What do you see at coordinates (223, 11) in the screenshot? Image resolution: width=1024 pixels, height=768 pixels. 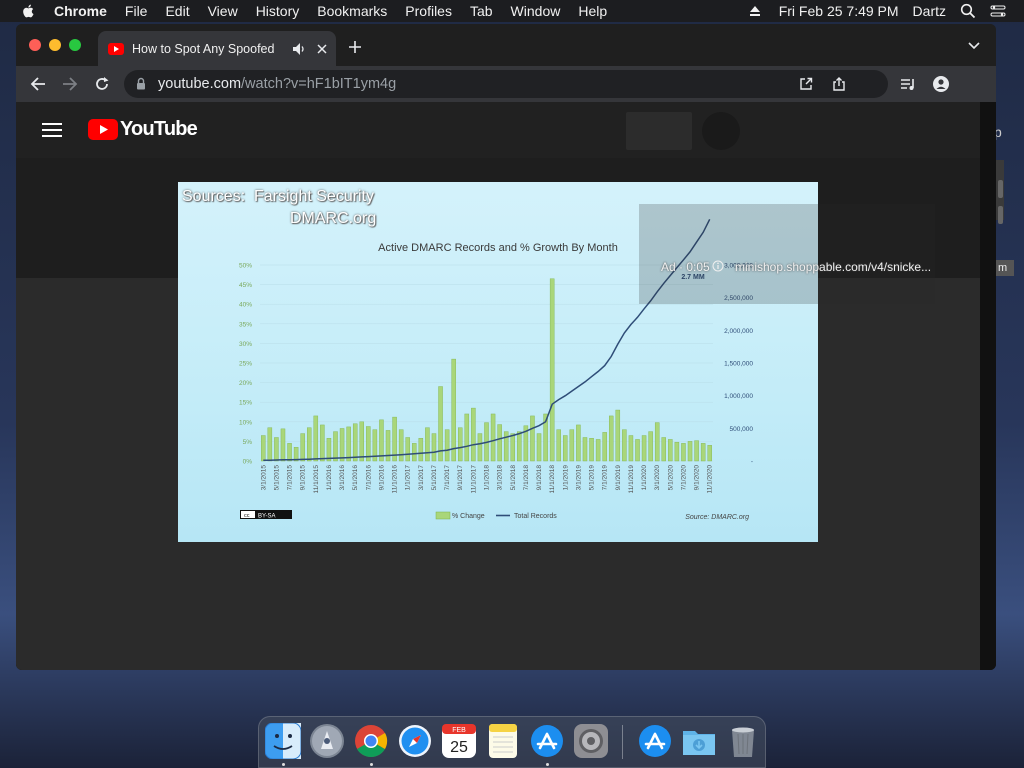 I see `menu-view: View` at bounding box center [223, 11].